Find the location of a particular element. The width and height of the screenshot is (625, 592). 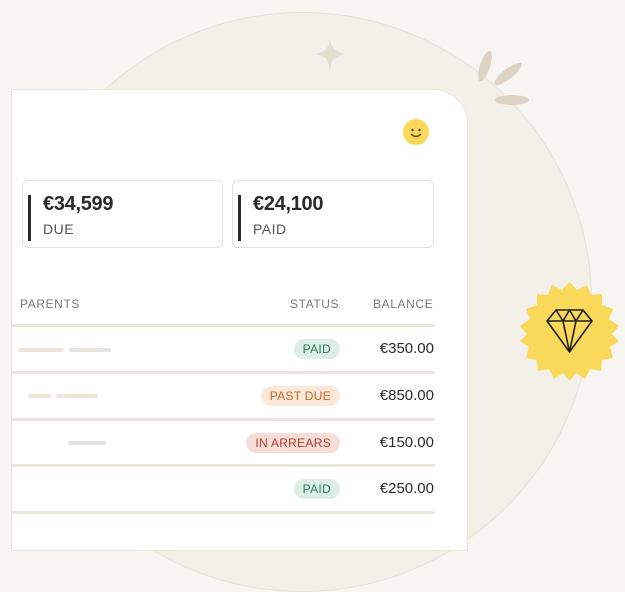

paid-amount: €24,100 is located at coordinates (288, 204).